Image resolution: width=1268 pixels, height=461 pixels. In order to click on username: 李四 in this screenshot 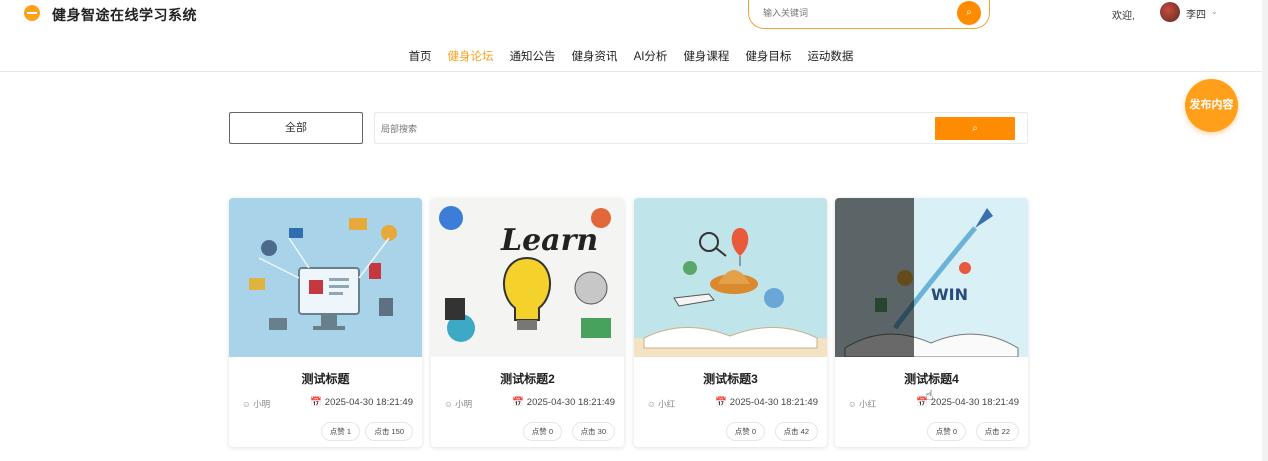, I will do `click(1196, 13)`.